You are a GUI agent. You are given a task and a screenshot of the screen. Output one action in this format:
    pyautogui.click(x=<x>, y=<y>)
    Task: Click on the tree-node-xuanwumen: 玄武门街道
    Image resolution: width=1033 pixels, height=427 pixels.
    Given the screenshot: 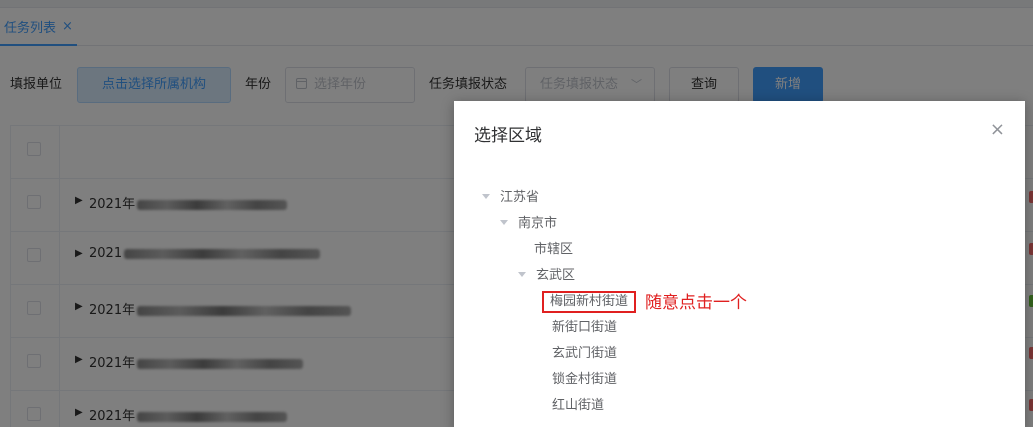 What is the action you would take?
    pyautogui.click(x=584, y=354)
    